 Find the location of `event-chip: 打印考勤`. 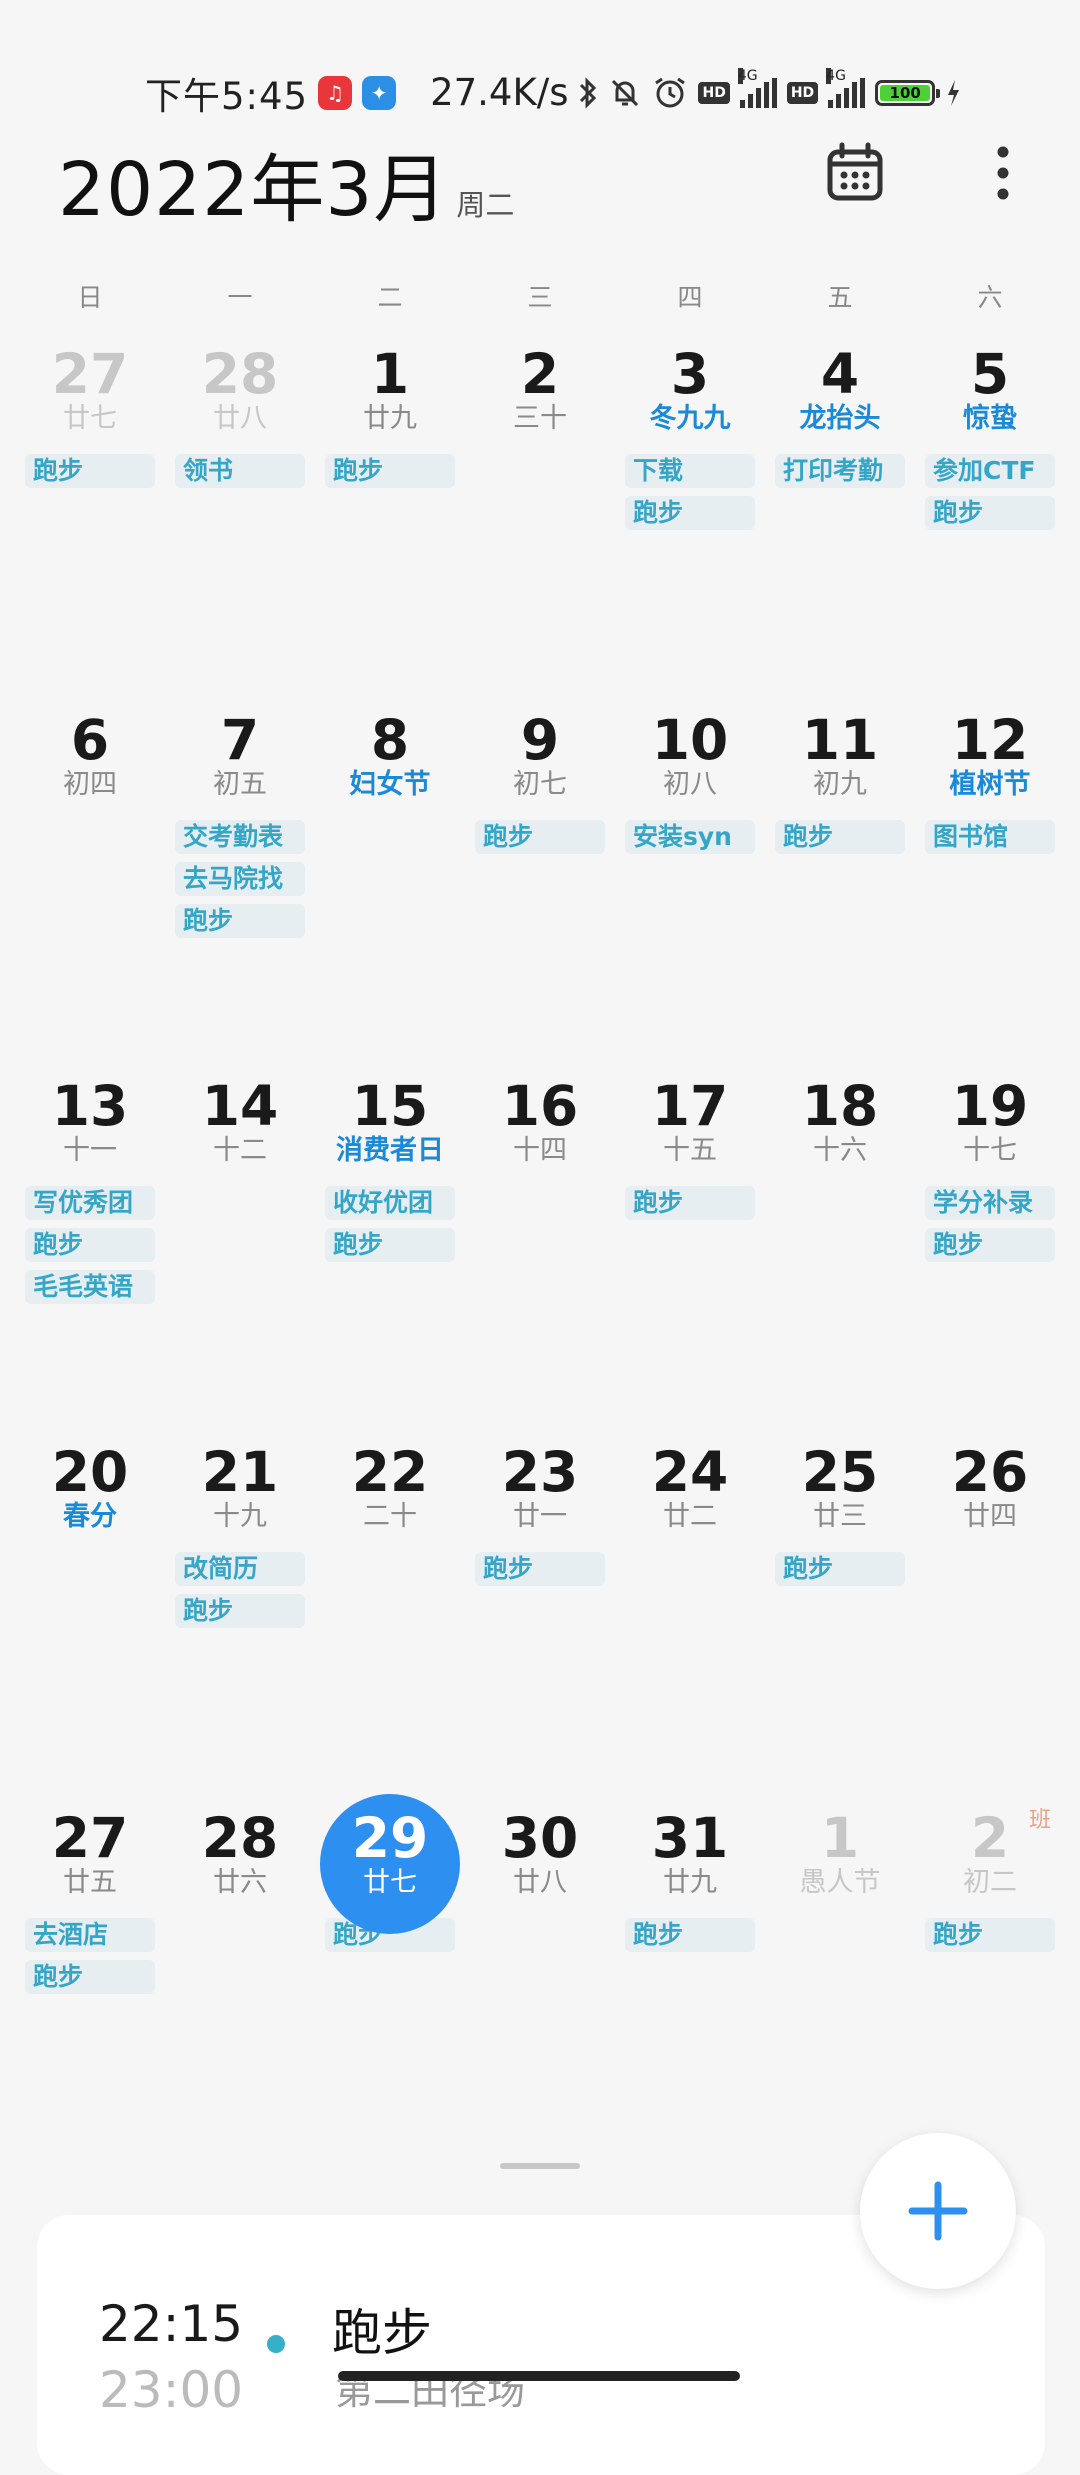

event-chip: 打印考勤 is located at coordinates (840, 471).